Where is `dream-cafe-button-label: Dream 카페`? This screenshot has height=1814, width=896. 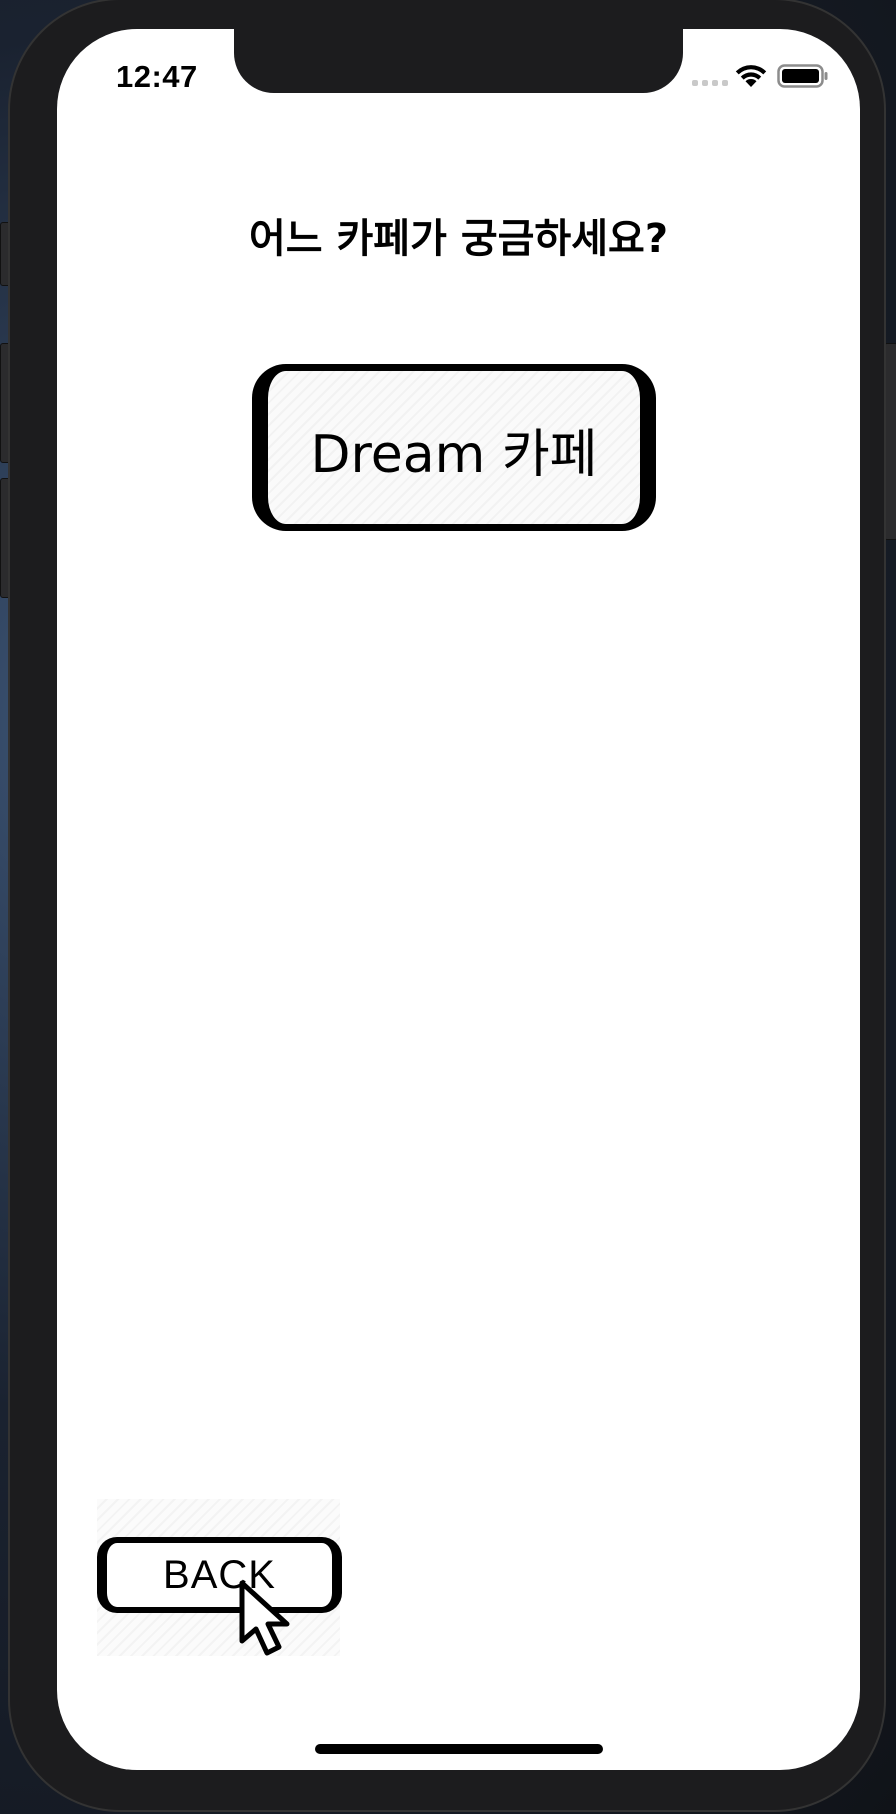
dream-cafe-button-label: Dream 카페 is located at coordinates (454, 455).